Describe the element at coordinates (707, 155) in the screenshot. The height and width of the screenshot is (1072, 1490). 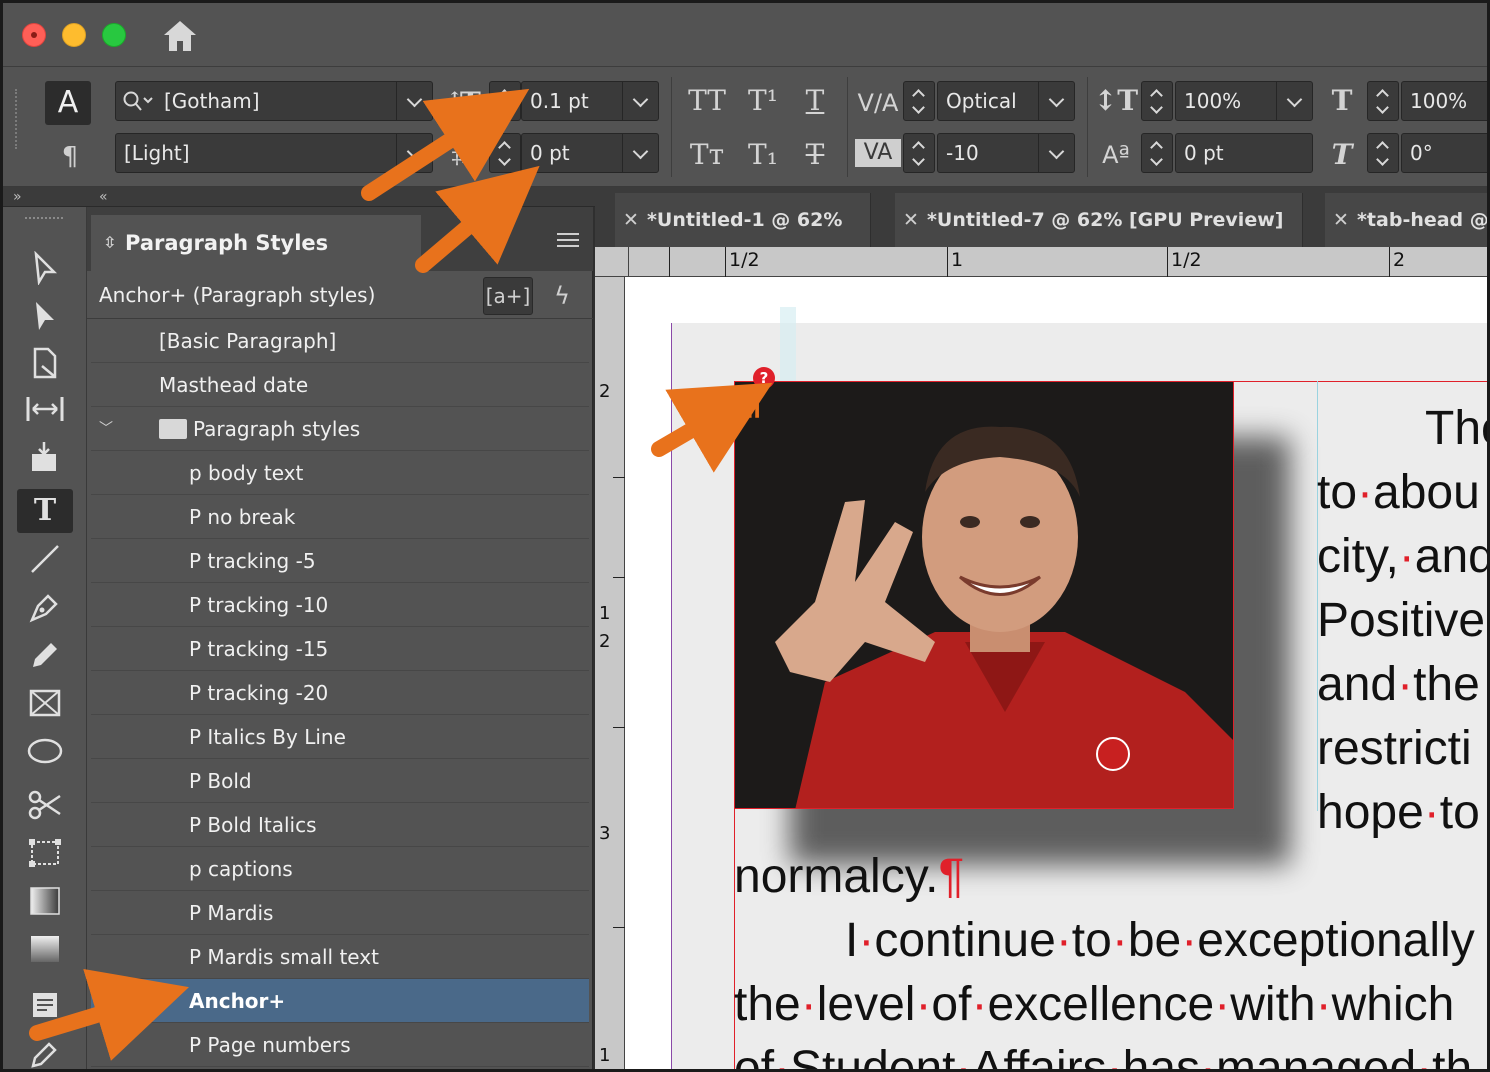
I see `small-caps-button: Tт` at that location.